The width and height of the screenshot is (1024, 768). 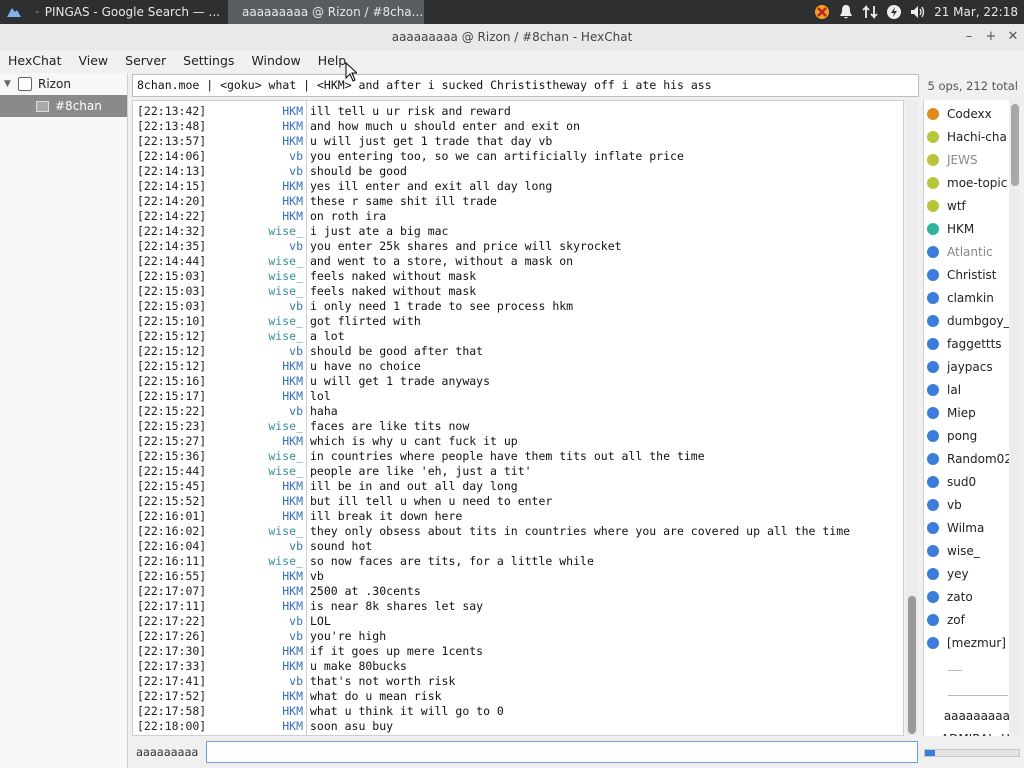 What do you see at coordinates (969, 36) in the screenshot?
I see `minimize-icon: –` at bounding box center [969, 36].